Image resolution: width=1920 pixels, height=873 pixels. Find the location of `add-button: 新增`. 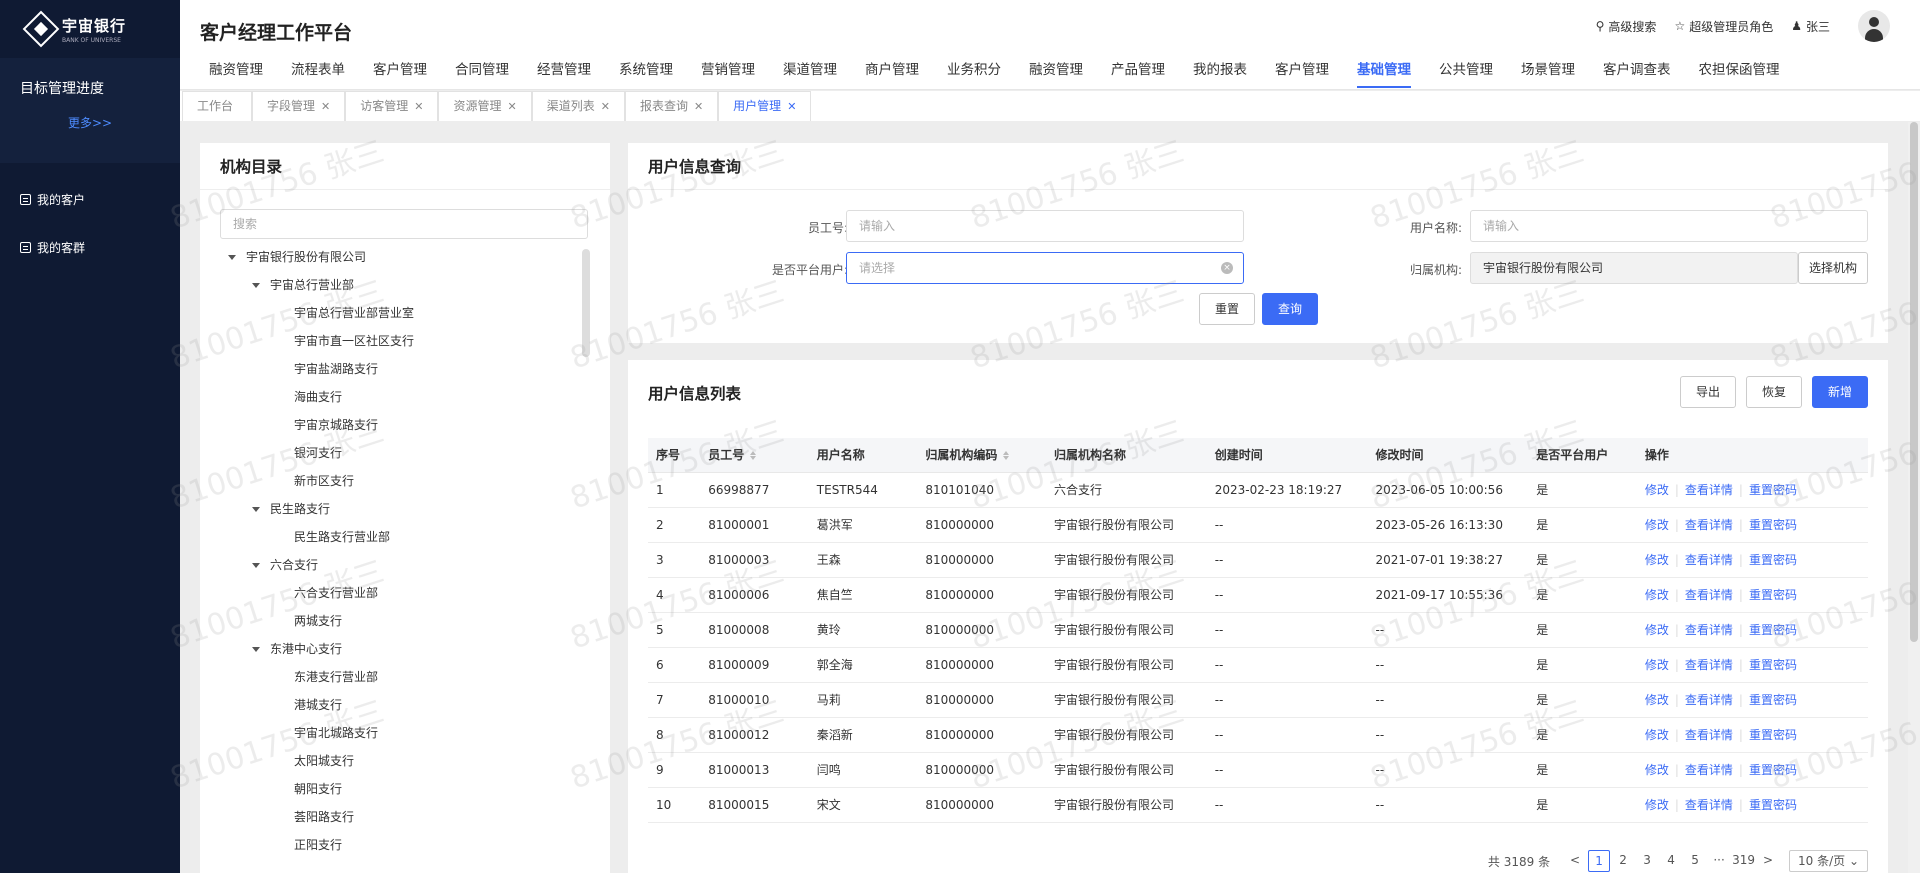

add-button: 新增 is located at coordinates (1840, 392).